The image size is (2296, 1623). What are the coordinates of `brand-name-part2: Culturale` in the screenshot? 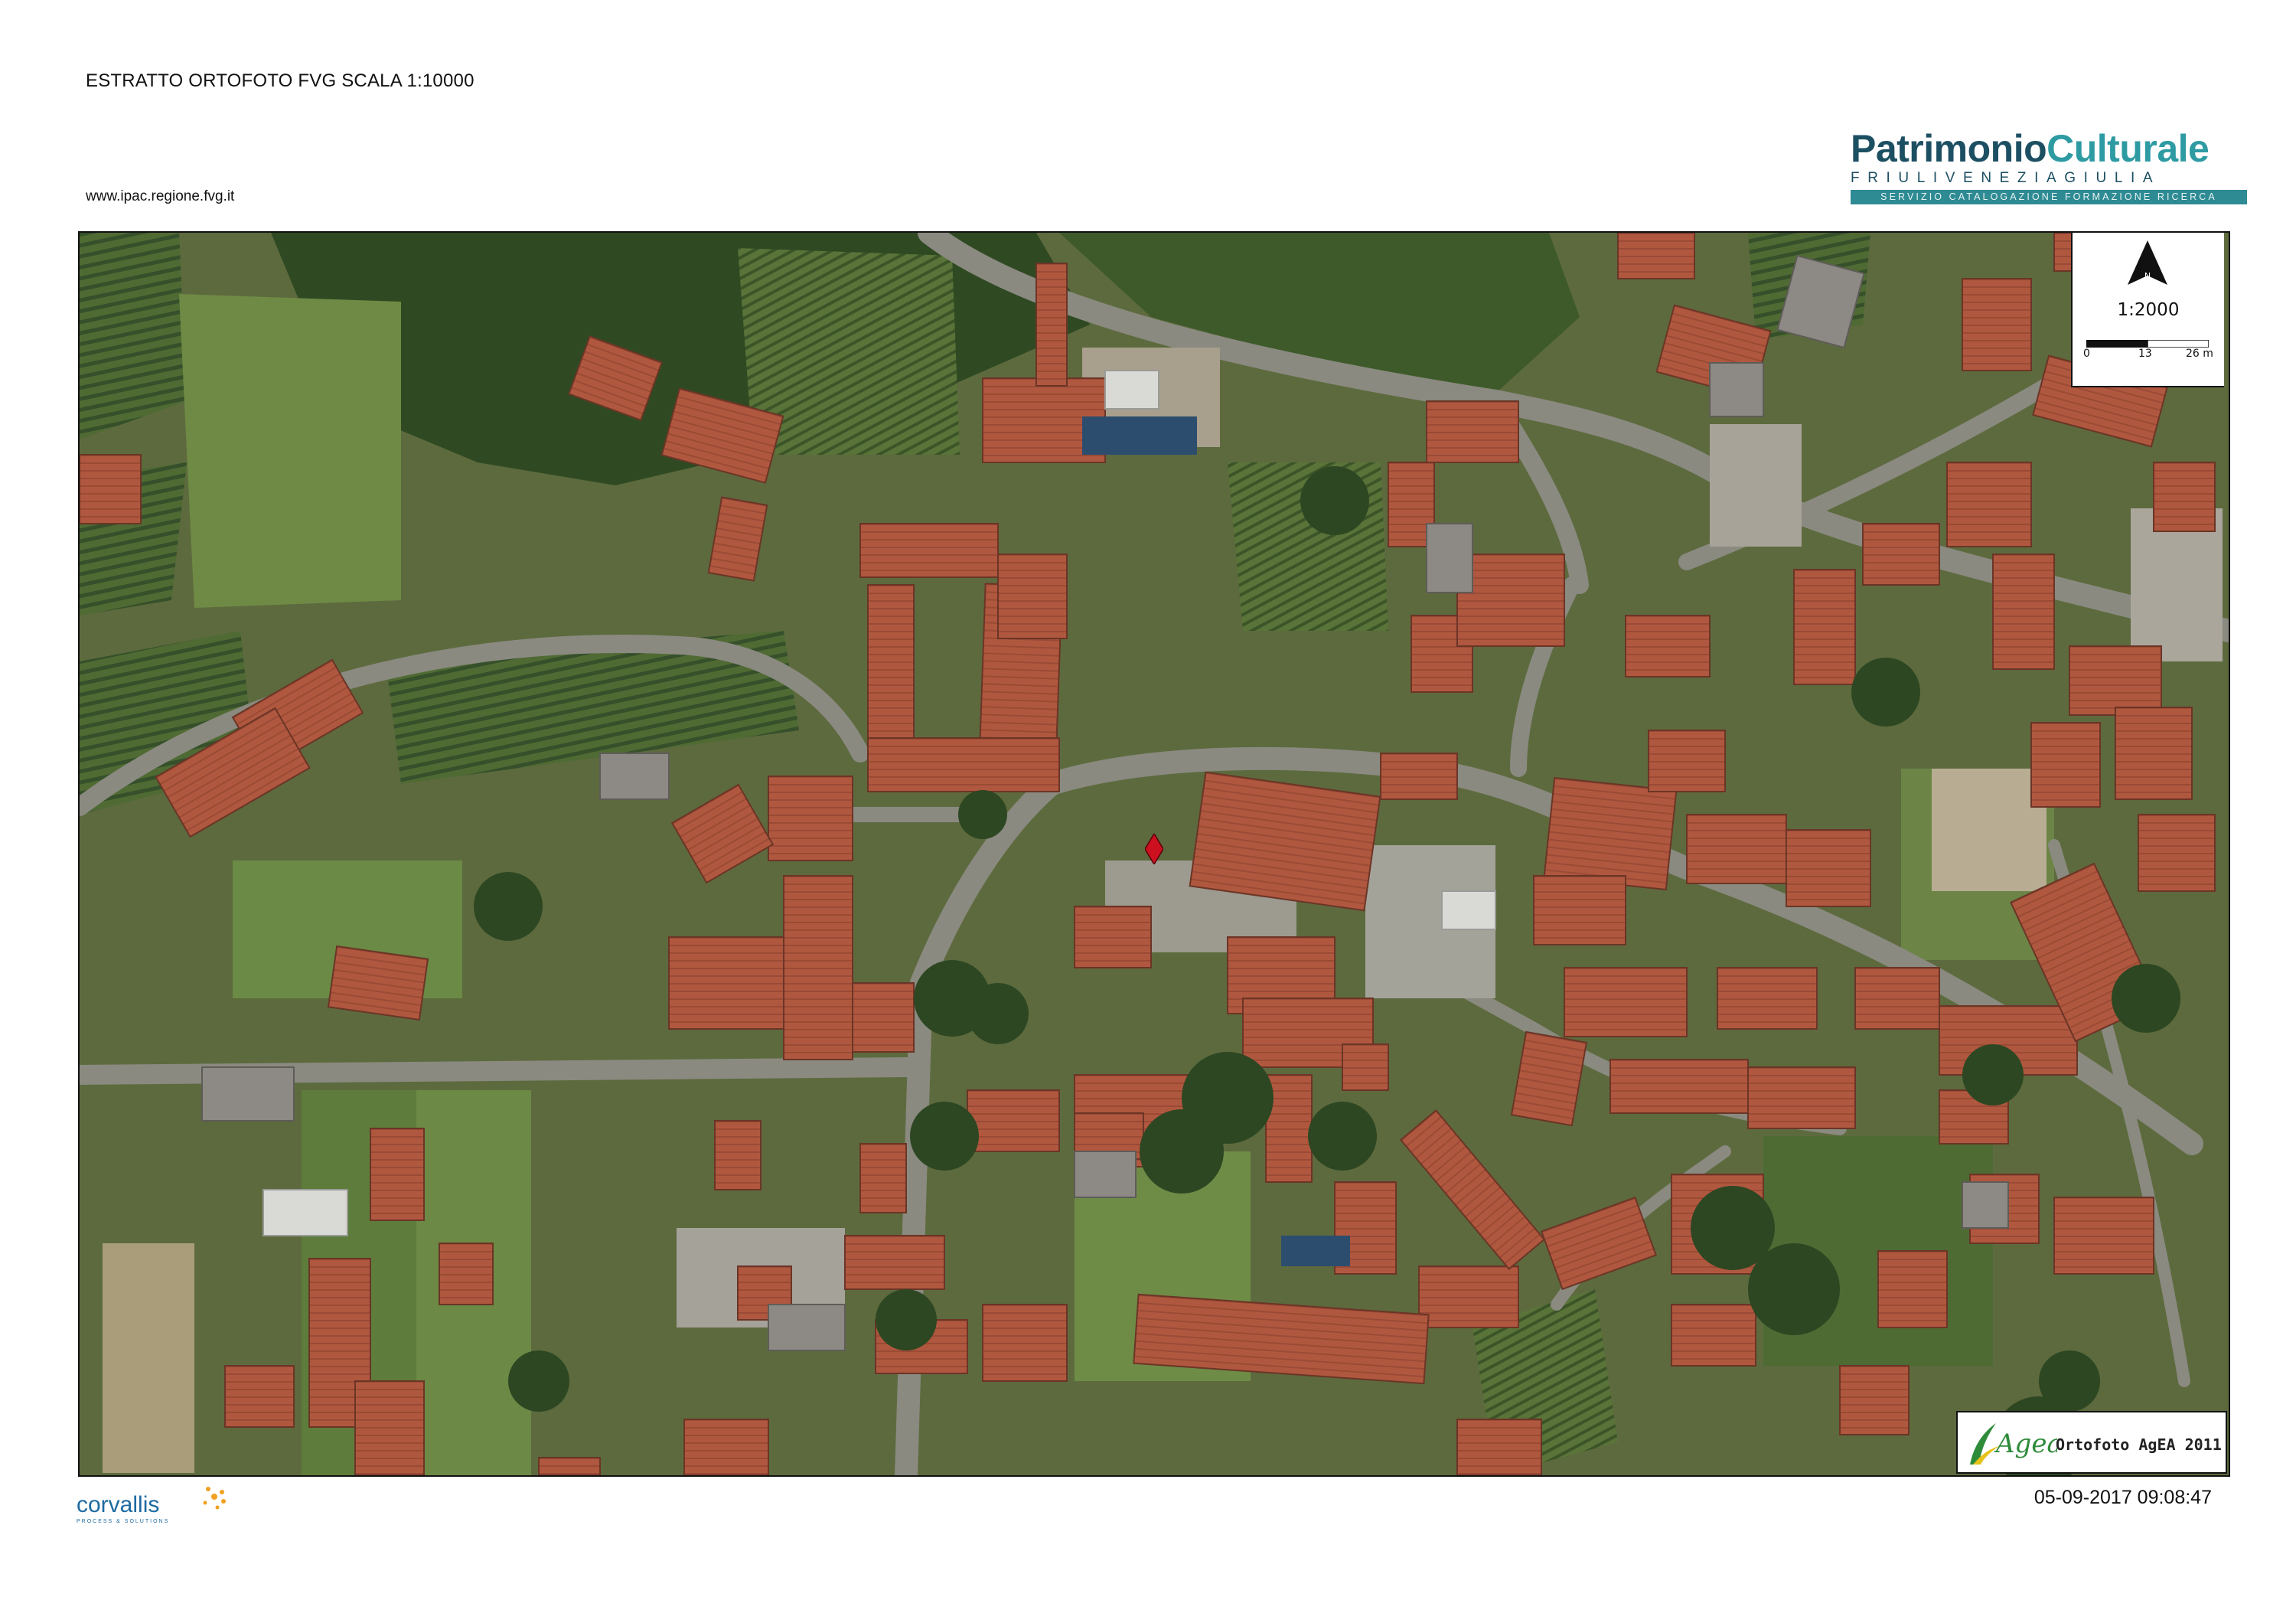 It's located at (2128, 148).